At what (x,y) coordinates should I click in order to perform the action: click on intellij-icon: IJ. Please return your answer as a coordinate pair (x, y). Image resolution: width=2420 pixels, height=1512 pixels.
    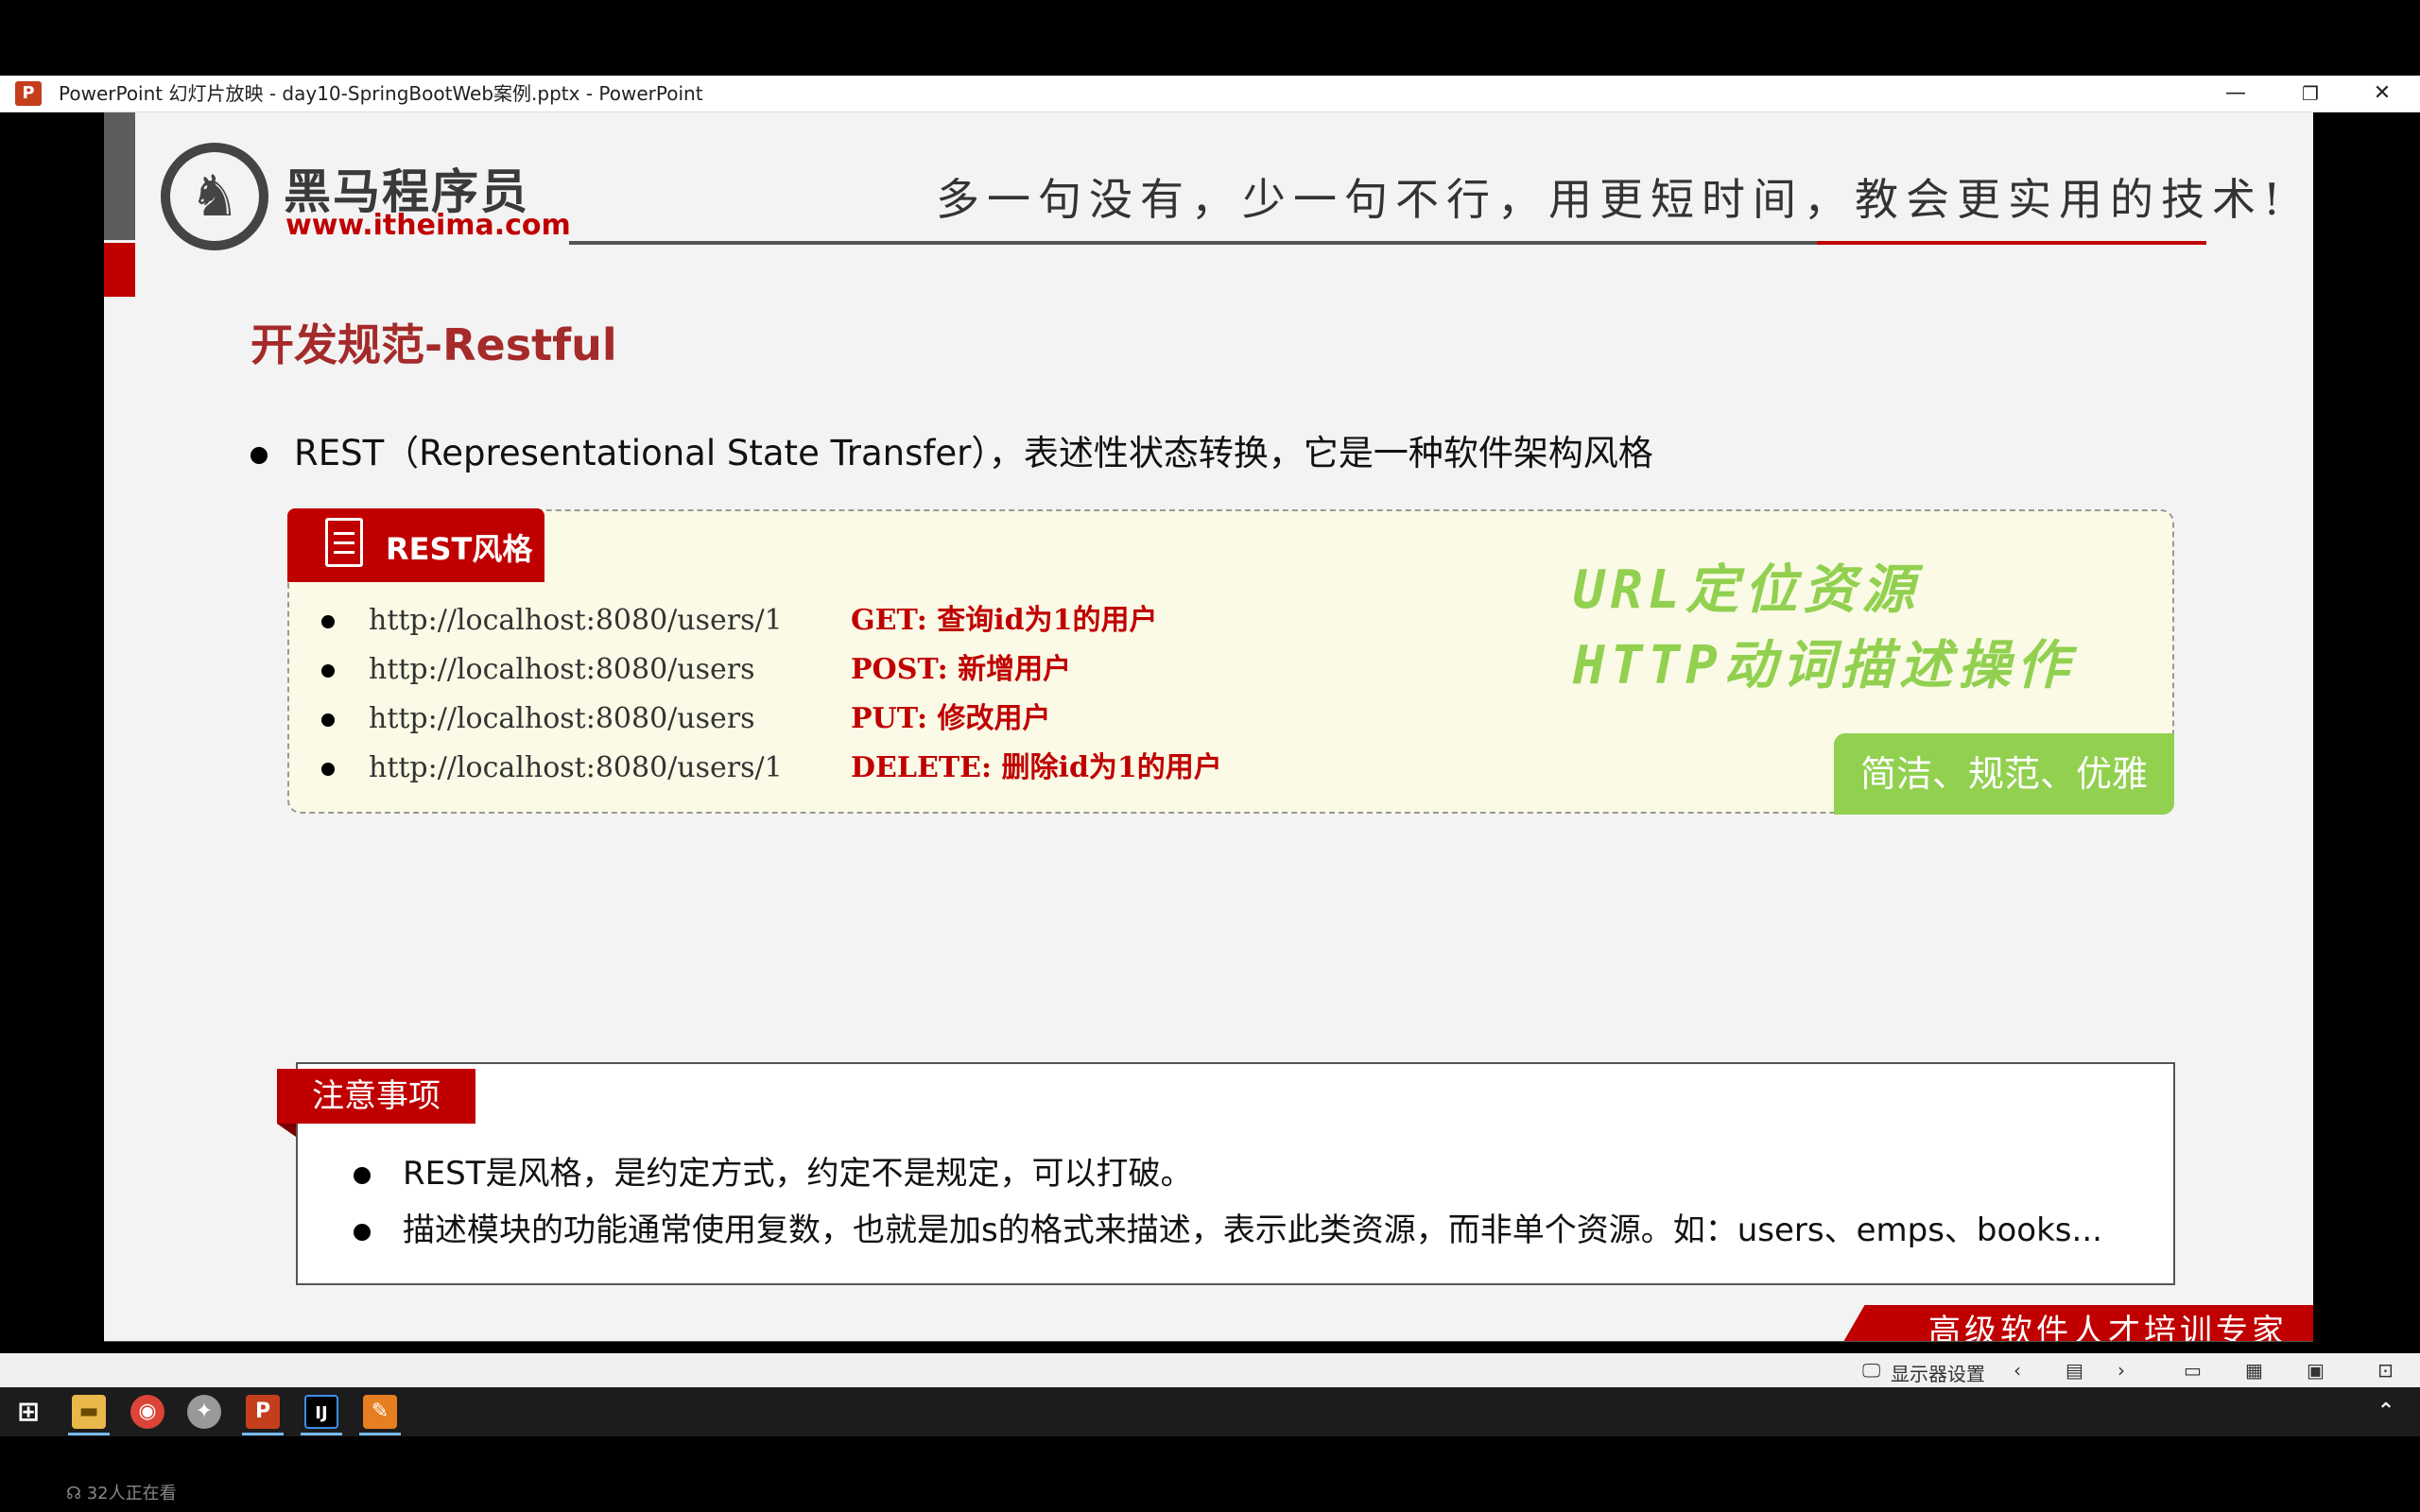
    Looking at the image, I should click on (321, 1412).